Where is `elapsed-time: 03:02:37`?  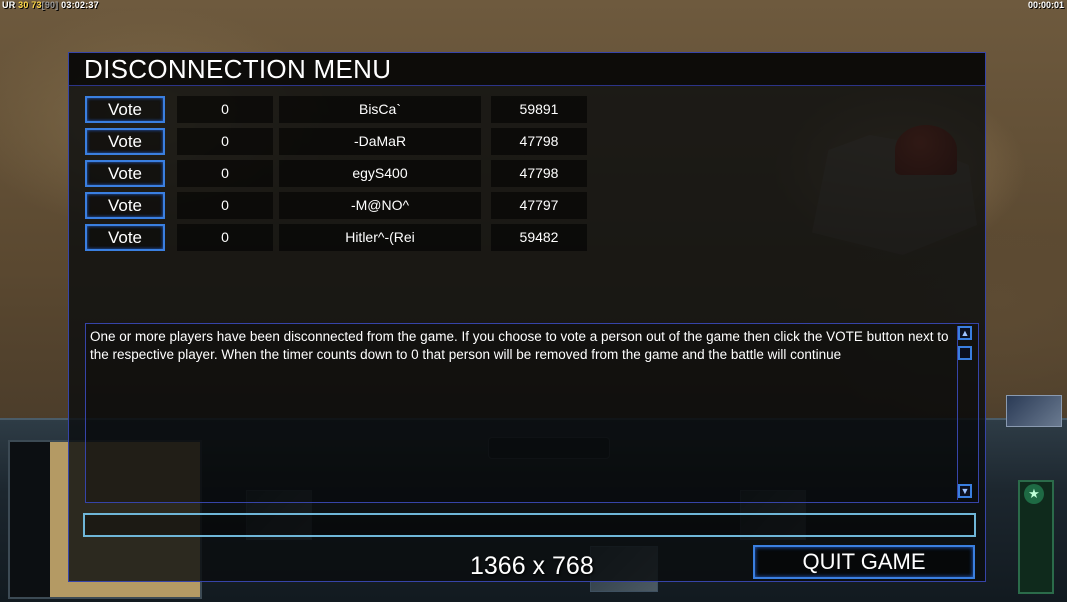 elapsed-time: 03:02:37 is located at coordinates (80, 5).